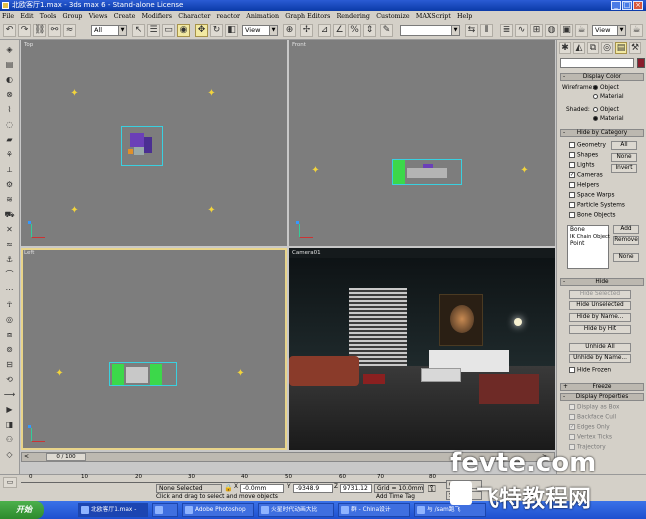 This screenshot has width=646, height=519. I want to click on list-item: Point, so click(577, 244).